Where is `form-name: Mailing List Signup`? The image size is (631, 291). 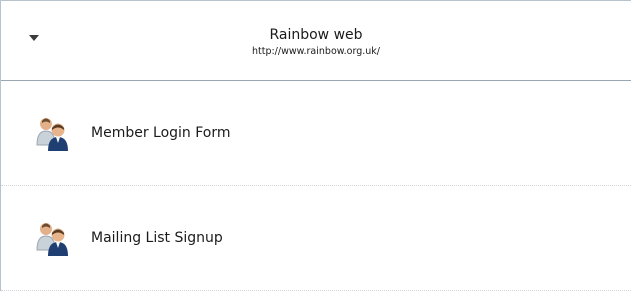 form-name: Mailing List Signup is located at coordinates (157, 238).